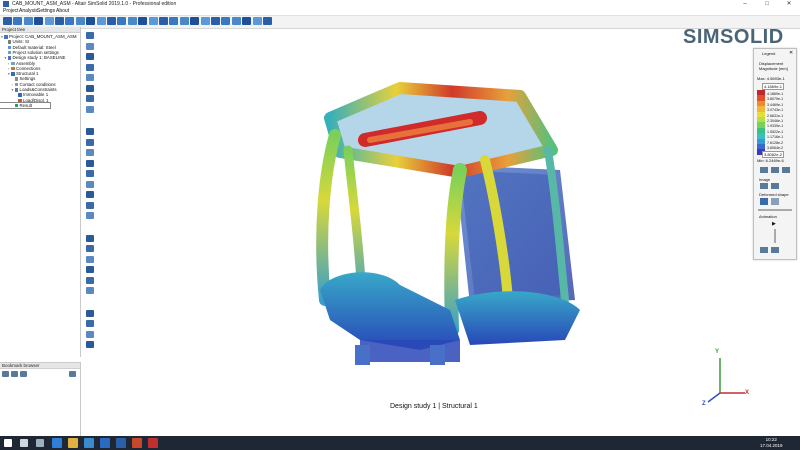 The image size is (800, 450). I want to click on show-icon, so click(90, 205).